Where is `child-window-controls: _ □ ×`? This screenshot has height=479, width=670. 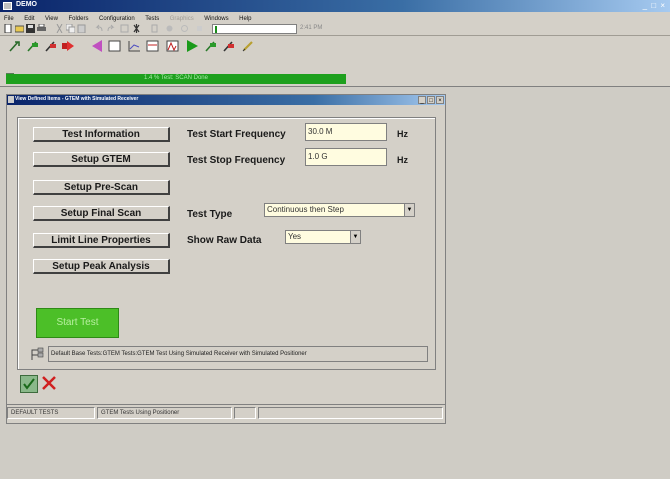 child-window-controls: _ □ × is located at coordinates (431, 100).